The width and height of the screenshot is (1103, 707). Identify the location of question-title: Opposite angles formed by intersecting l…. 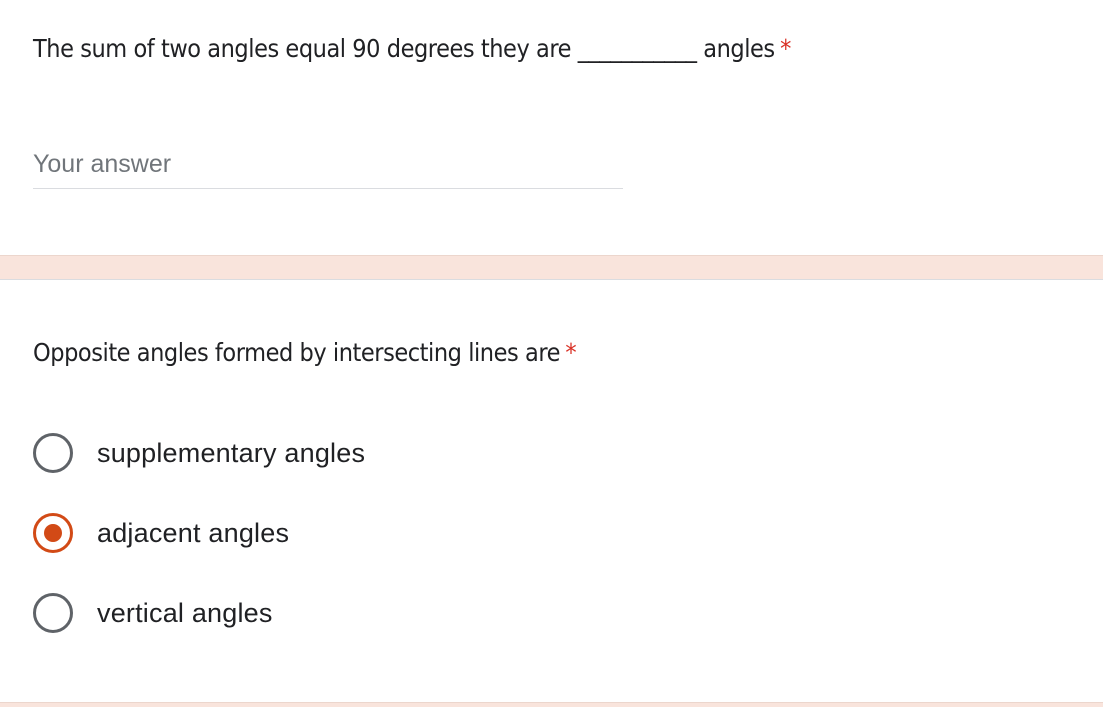
(305, 352).